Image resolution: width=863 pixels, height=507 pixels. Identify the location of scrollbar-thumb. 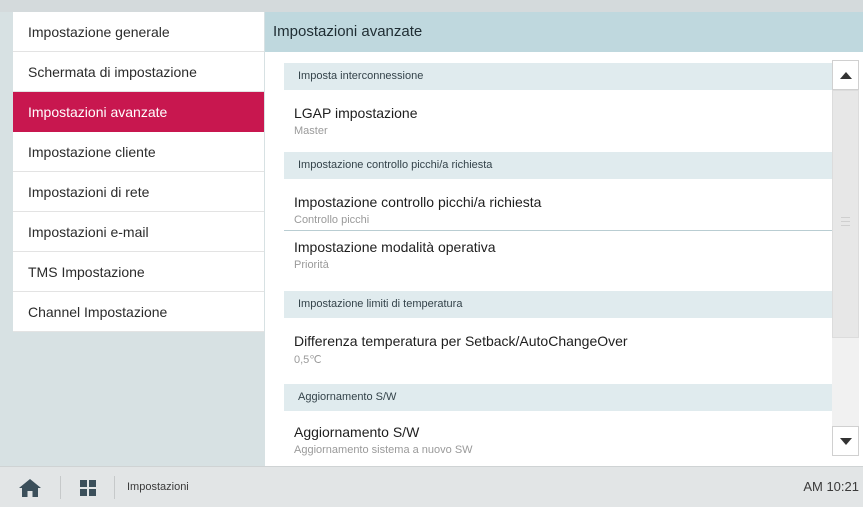
(845, 214).